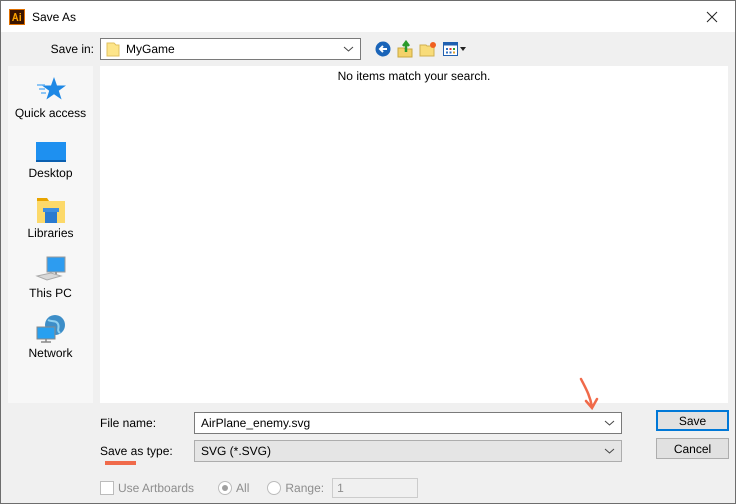  What do you see at coordinates (50, 280) in the screenshot?
I see `place-item: This PC` at bounding box center [50, 280].